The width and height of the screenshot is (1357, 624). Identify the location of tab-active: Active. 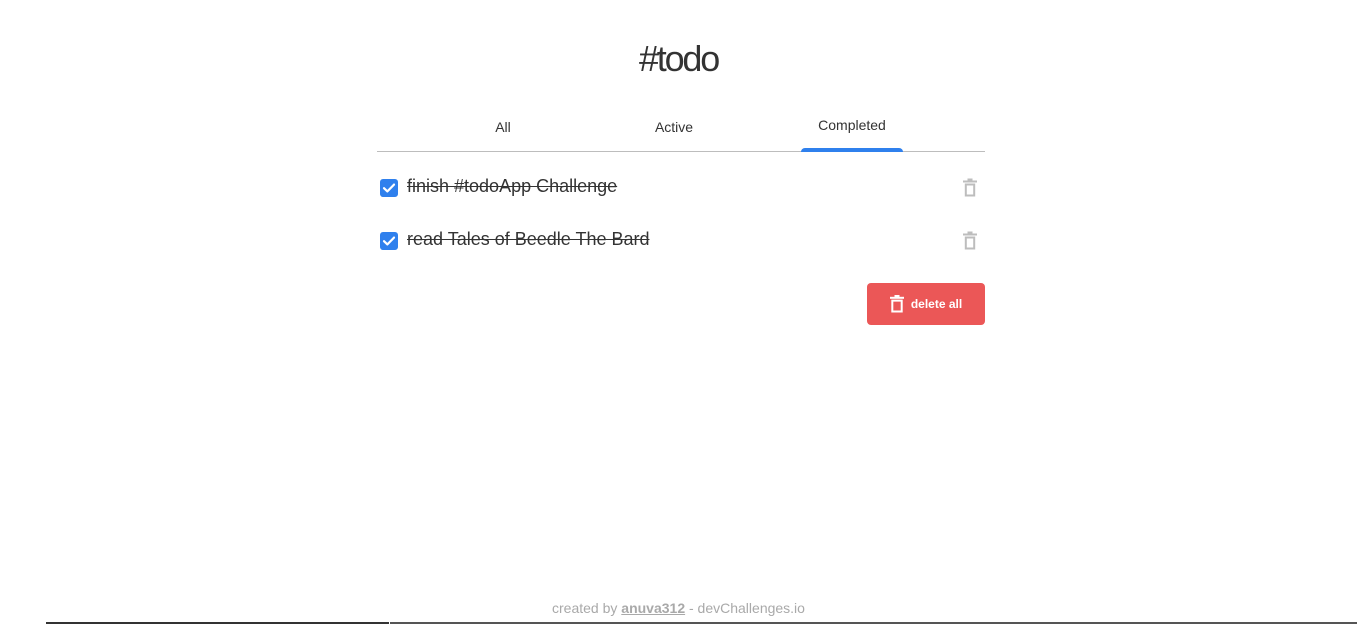
(674, 129).